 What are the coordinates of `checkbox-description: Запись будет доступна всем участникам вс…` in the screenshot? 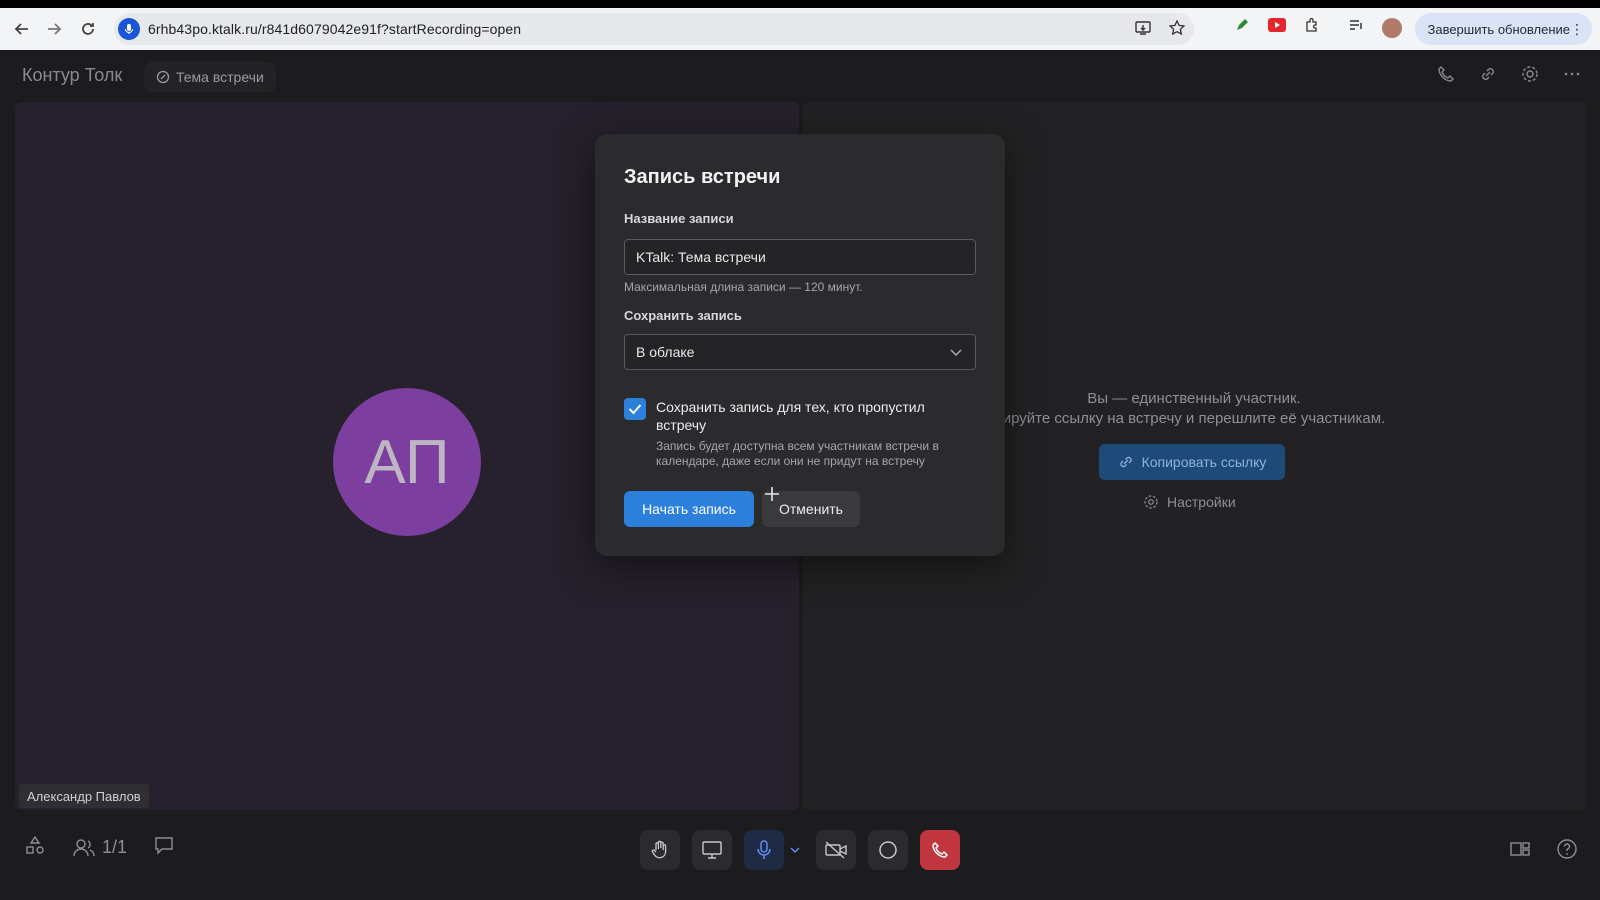 It's located at (797, 453).